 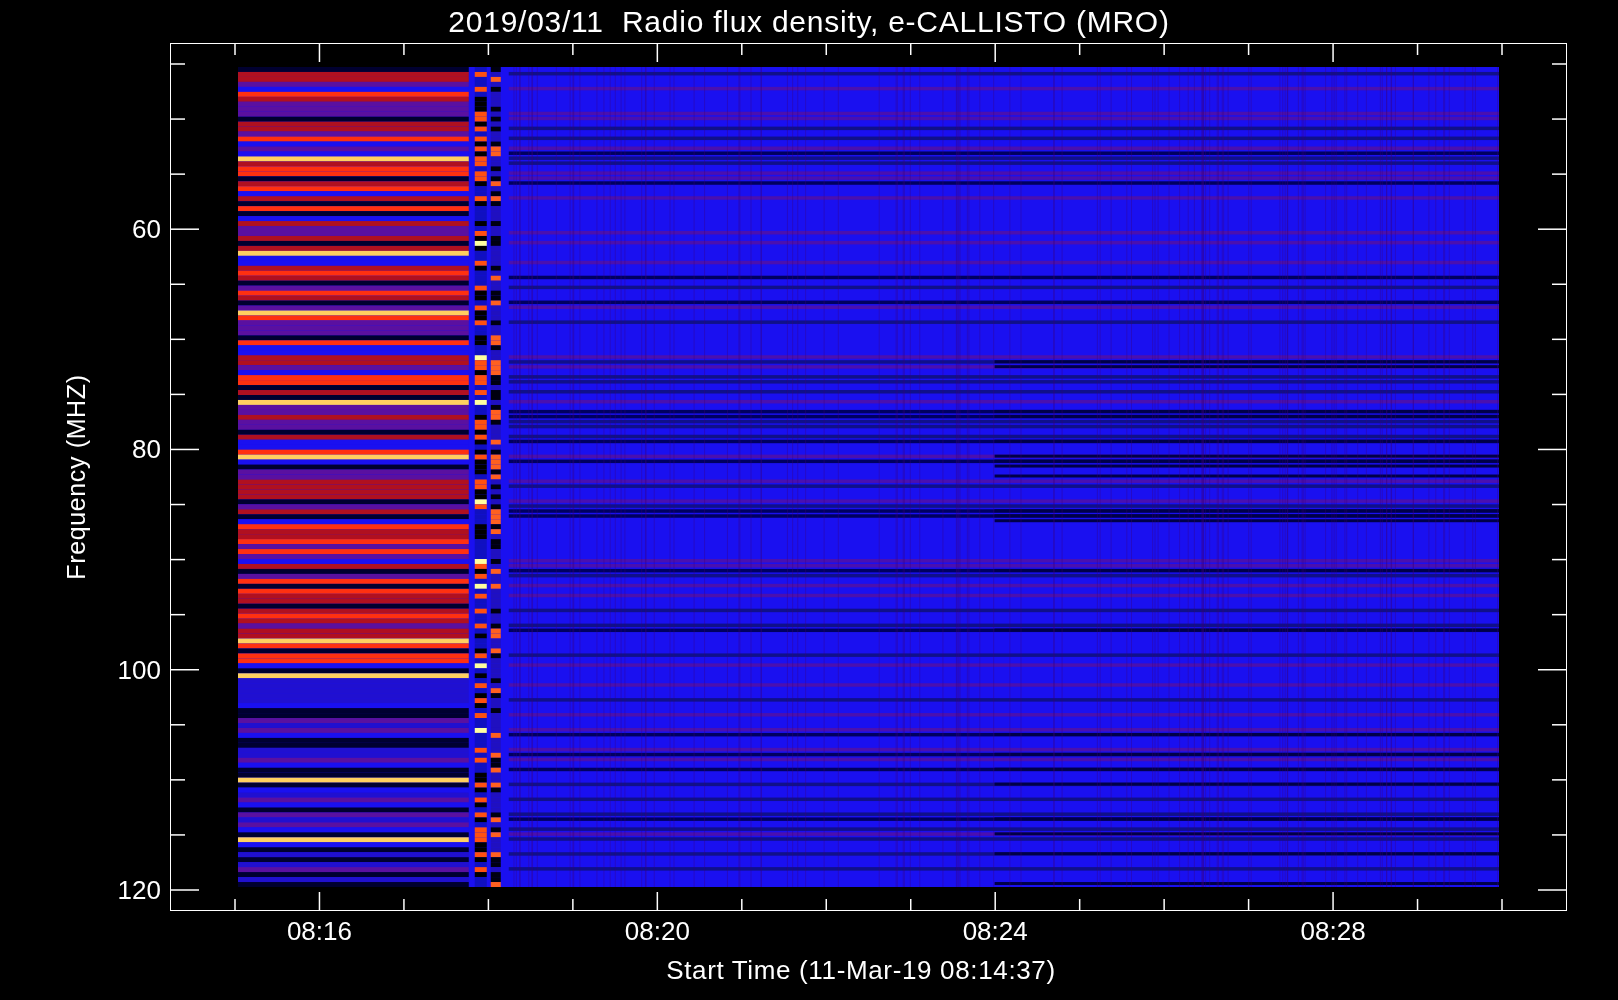 What do you see at coordinates (809, 21) in the screenshot?
I see `chart-title: 2019/03/11 Radio flux density, e-CALLISTO (MRO)` at bounding box center [809, 21].